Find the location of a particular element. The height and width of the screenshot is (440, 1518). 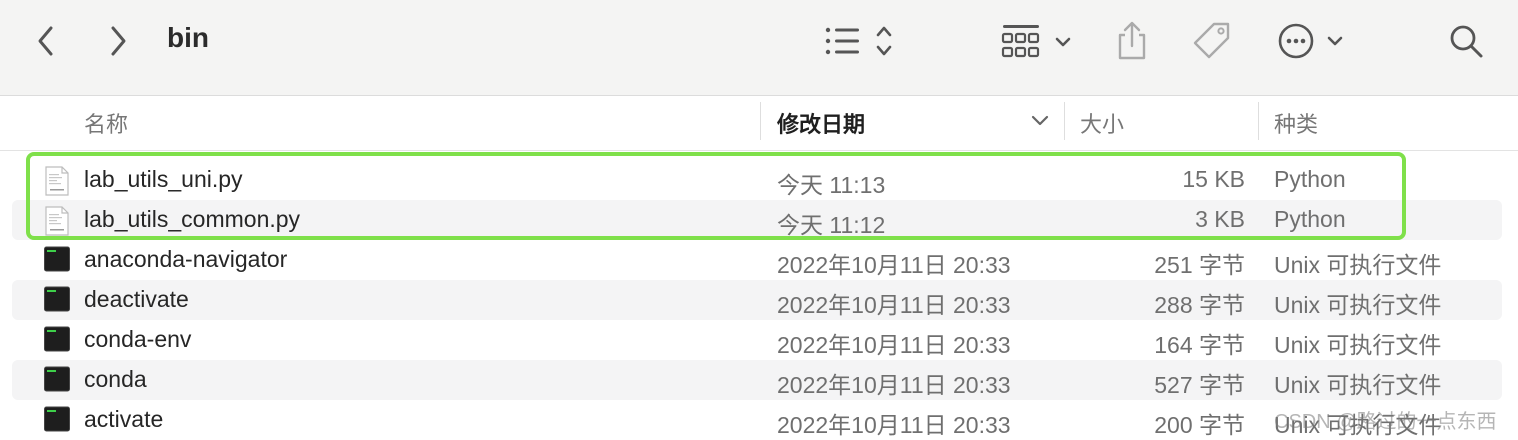

file-name: activate is located at coordinates (124, 419).